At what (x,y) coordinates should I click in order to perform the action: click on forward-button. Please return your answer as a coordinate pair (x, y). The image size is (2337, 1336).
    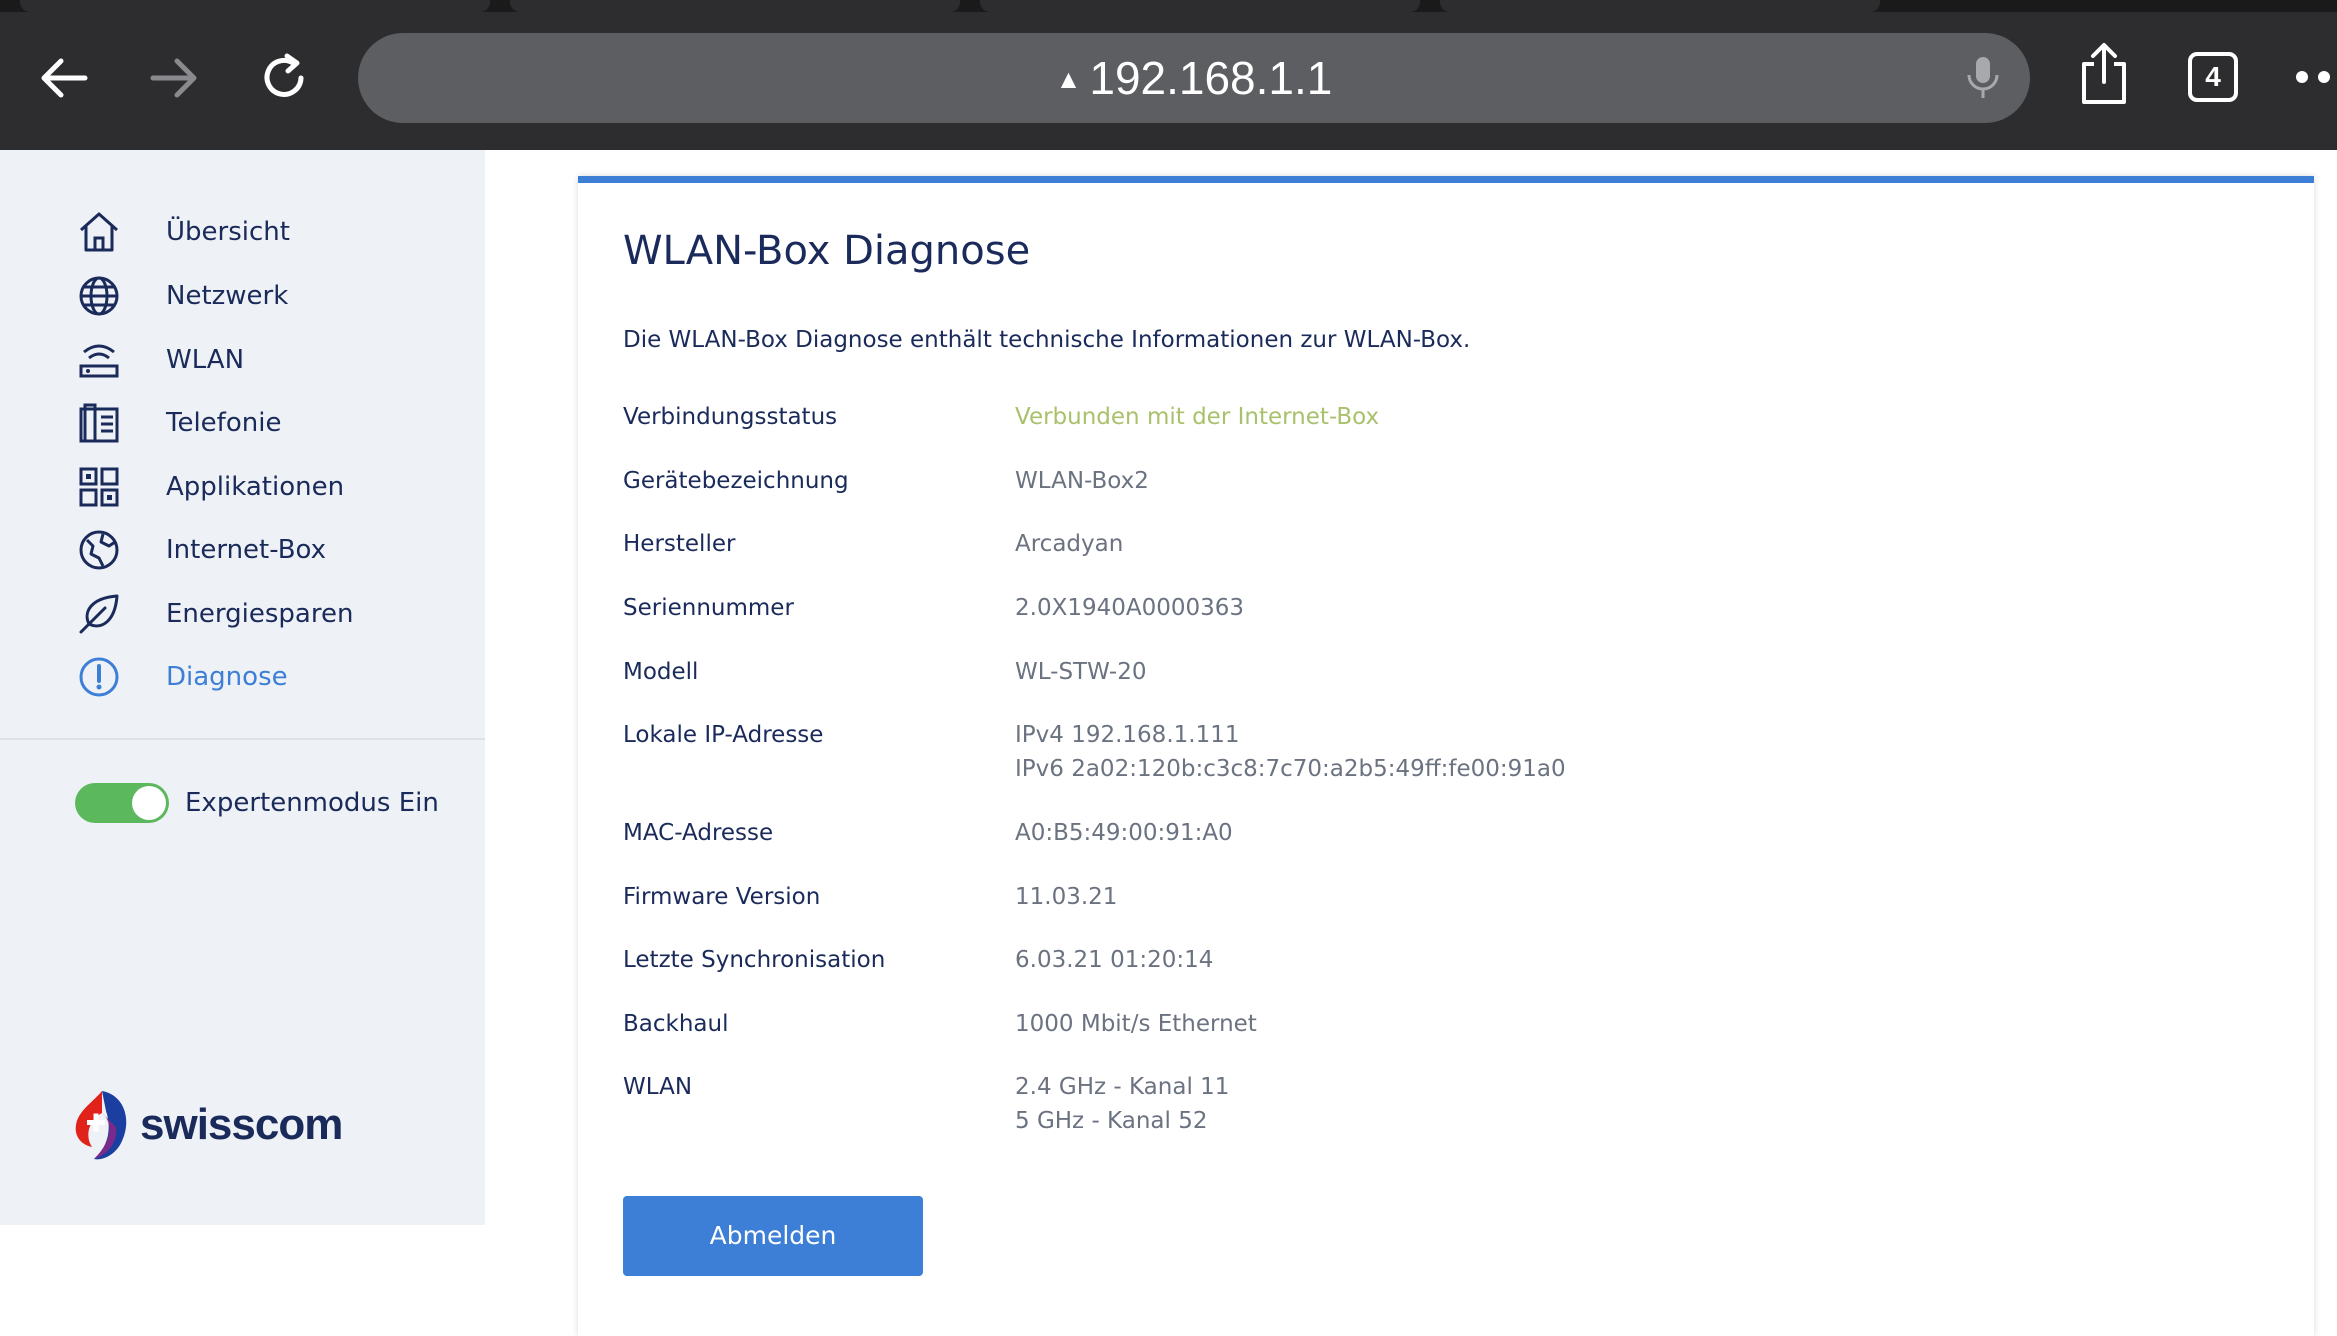
    Looking at the image, I should click on (174, 78).